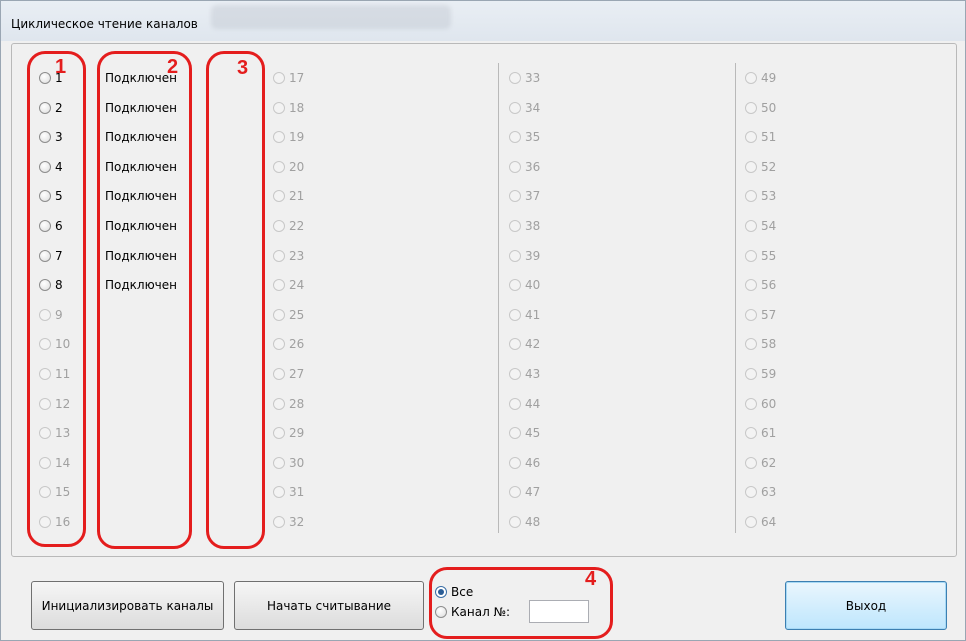 Image resolution: width=966 pixels, height=641 pixels. I want to click on channel-label: 22, so click(297, 226).